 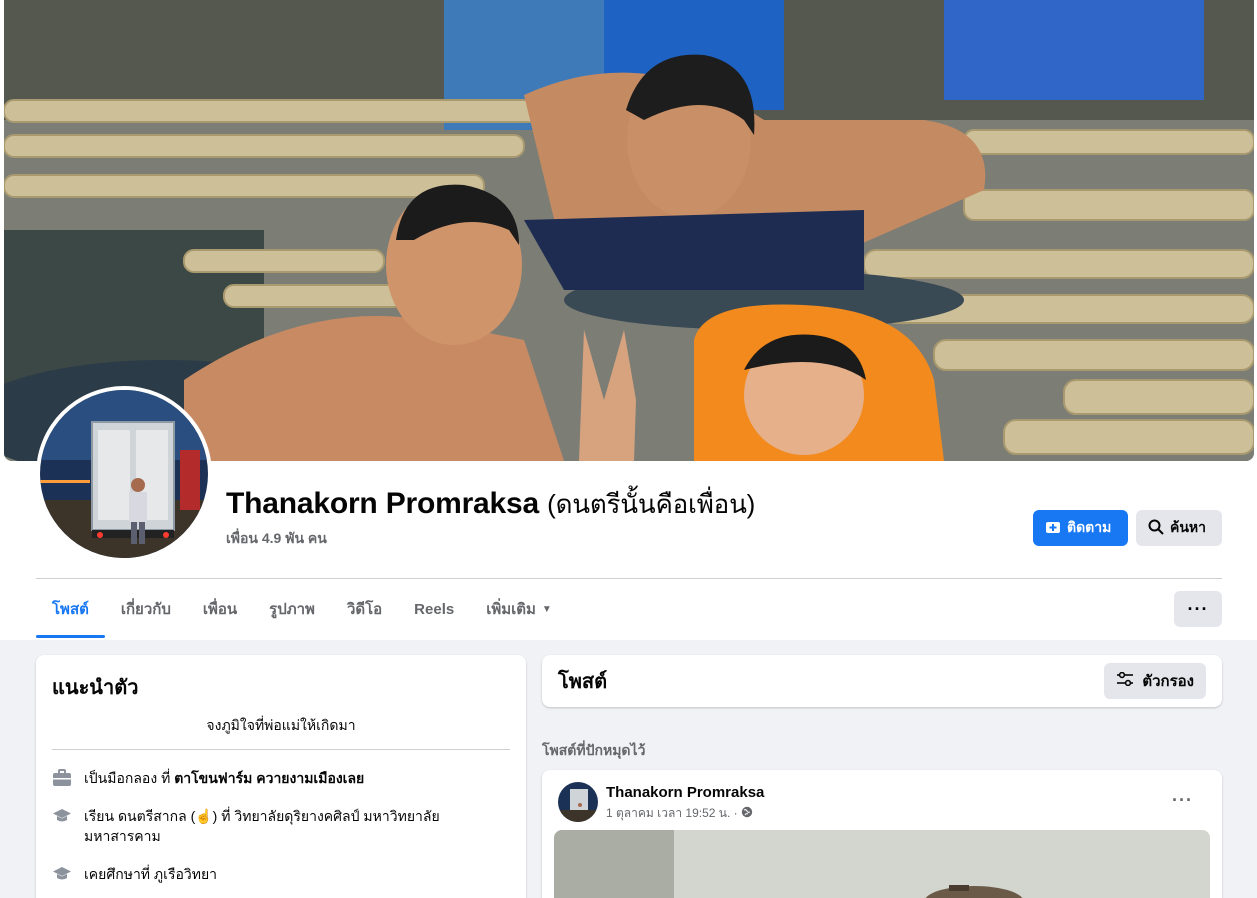 I want to click on tab-label: โพสต์, so click(x=70, y=609).